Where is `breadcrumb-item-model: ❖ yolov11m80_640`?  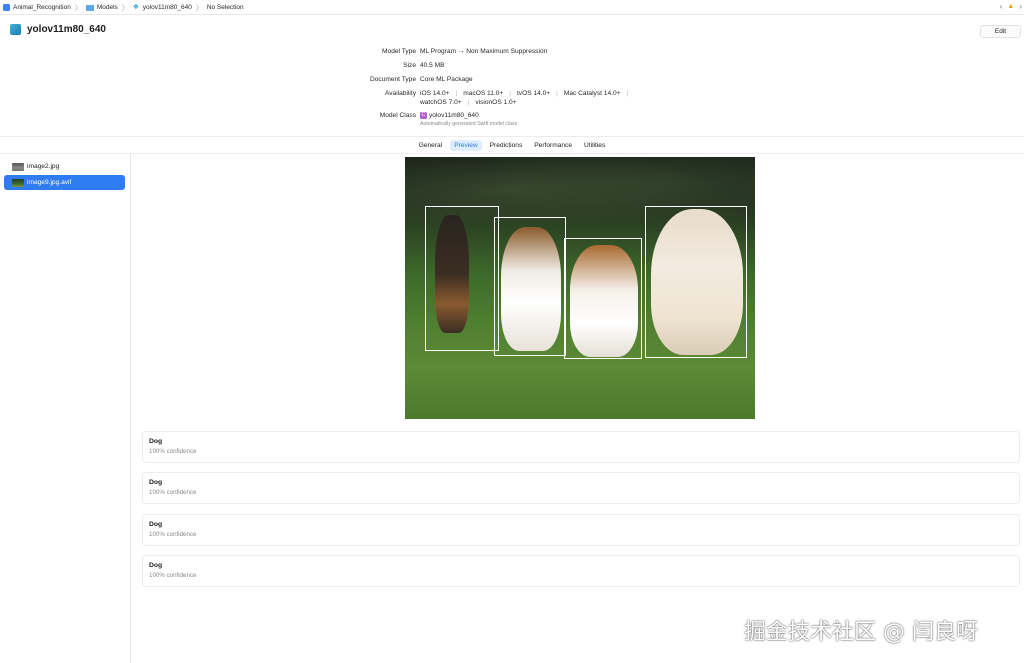
breadcrumb-item-model: ❖ yolov11m80_640 is located at coordinates (162, 7).